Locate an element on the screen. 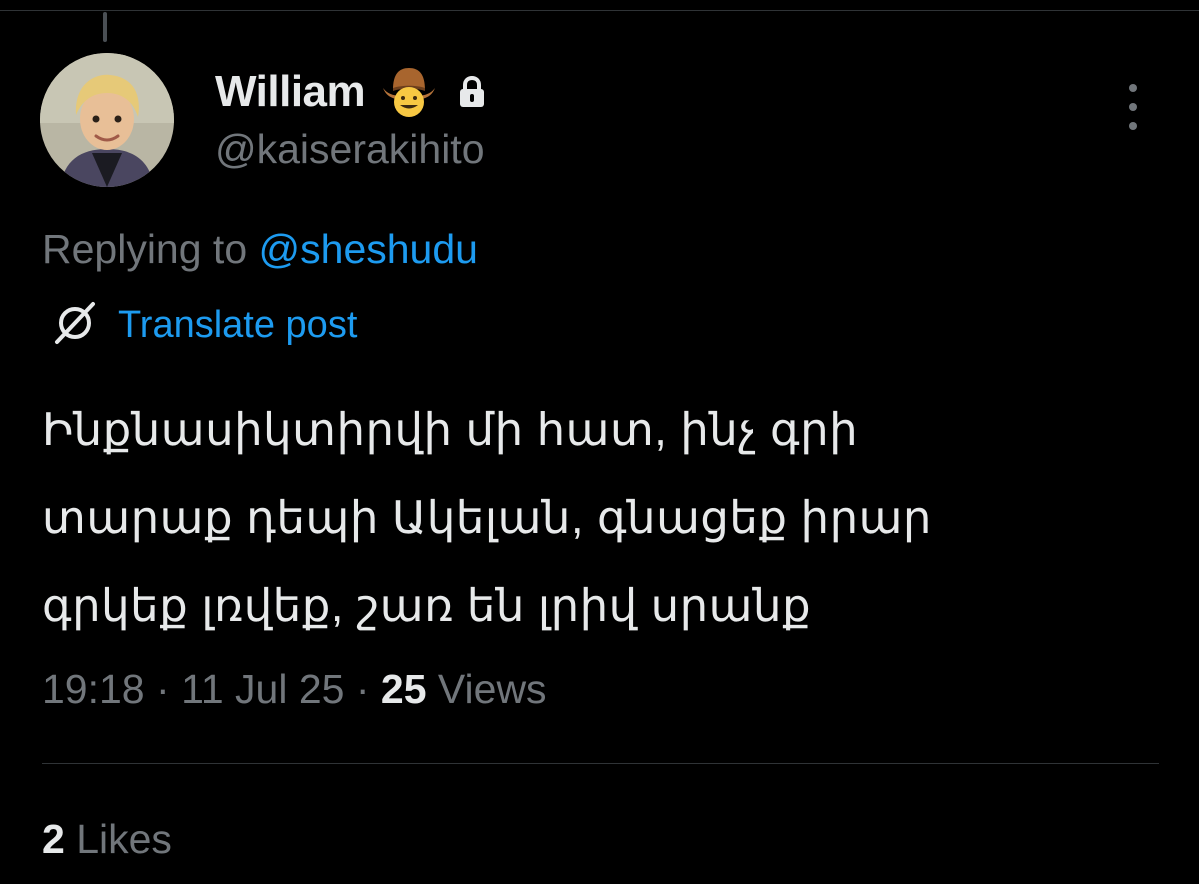 This screenshot has height=884, width=1199. translate-post-button: Translate post is located at coordinates (205, 325).